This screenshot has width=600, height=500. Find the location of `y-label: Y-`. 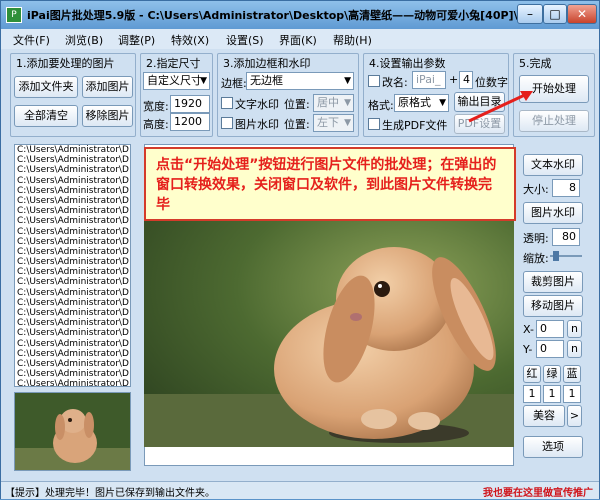

y-label: Y- is located at coordinates (528, 349).